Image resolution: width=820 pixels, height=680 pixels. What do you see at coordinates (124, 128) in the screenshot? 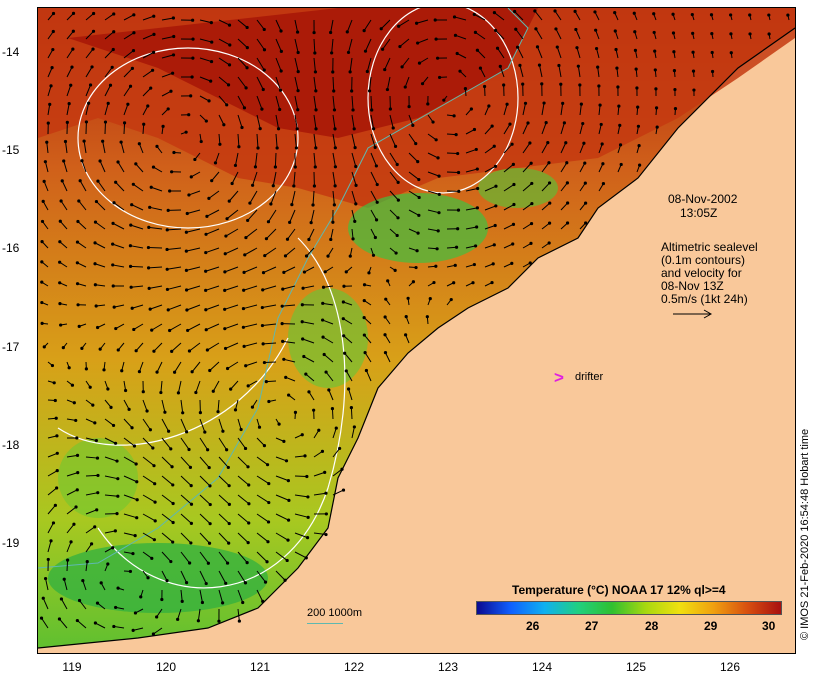
I see `velocity-arrow` at bounding box center [124, 128].